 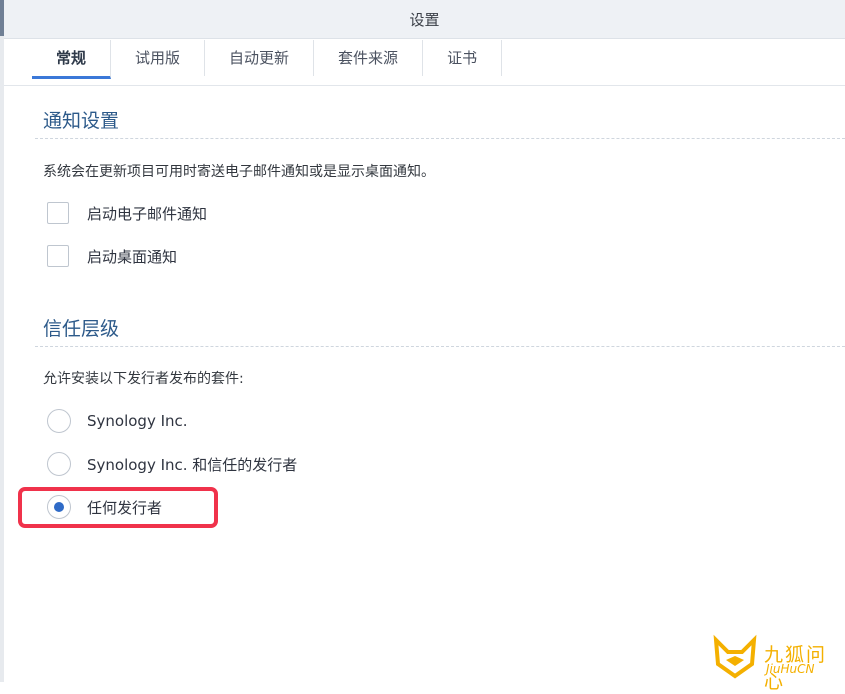 I want to click on tabs-divider, so click(x=424, y=85).